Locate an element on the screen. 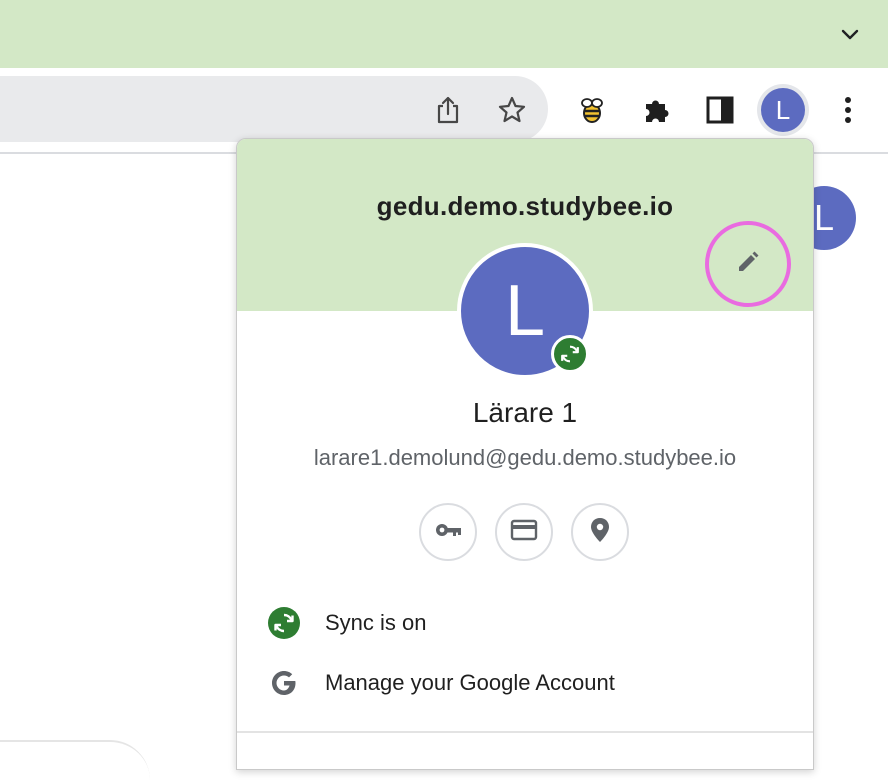 The height and width of the screenshot is (782, 888). chevron-down-icon is located at coordinates (850, 34).